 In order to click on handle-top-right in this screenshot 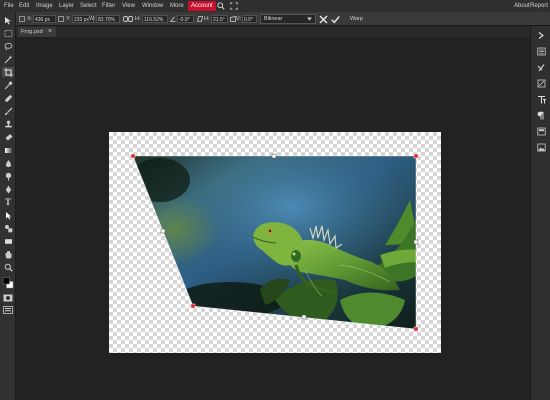, I will do `click(416, 156)`.